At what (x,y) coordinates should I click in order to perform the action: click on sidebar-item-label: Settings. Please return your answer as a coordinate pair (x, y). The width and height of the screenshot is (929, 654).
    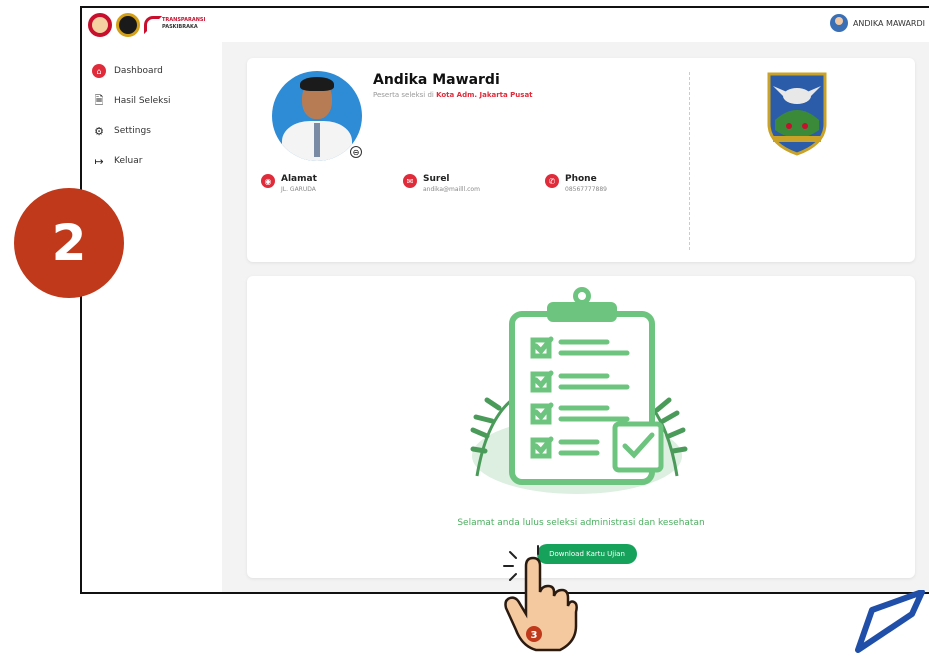
    Looking at the image, I should click on (132, 131).